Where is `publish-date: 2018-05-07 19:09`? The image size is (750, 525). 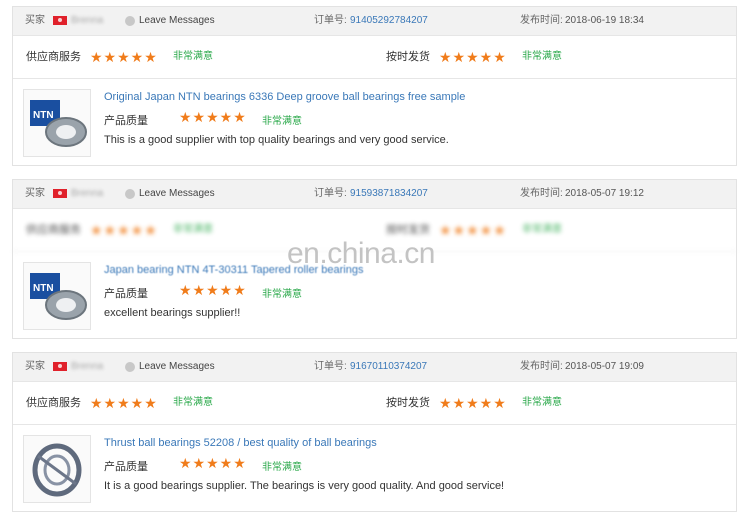 publish-date: 2018-05-07 19:09 is located at coordinates (604, 366).